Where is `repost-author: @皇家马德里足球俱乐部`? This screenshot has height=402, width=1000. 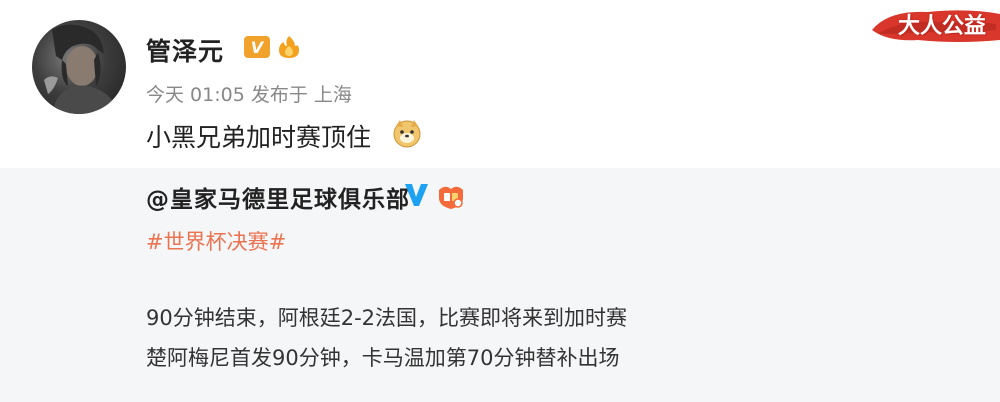 repost-author: @皇家马德里足球俱乐部 is located at coordinates (278, 197).